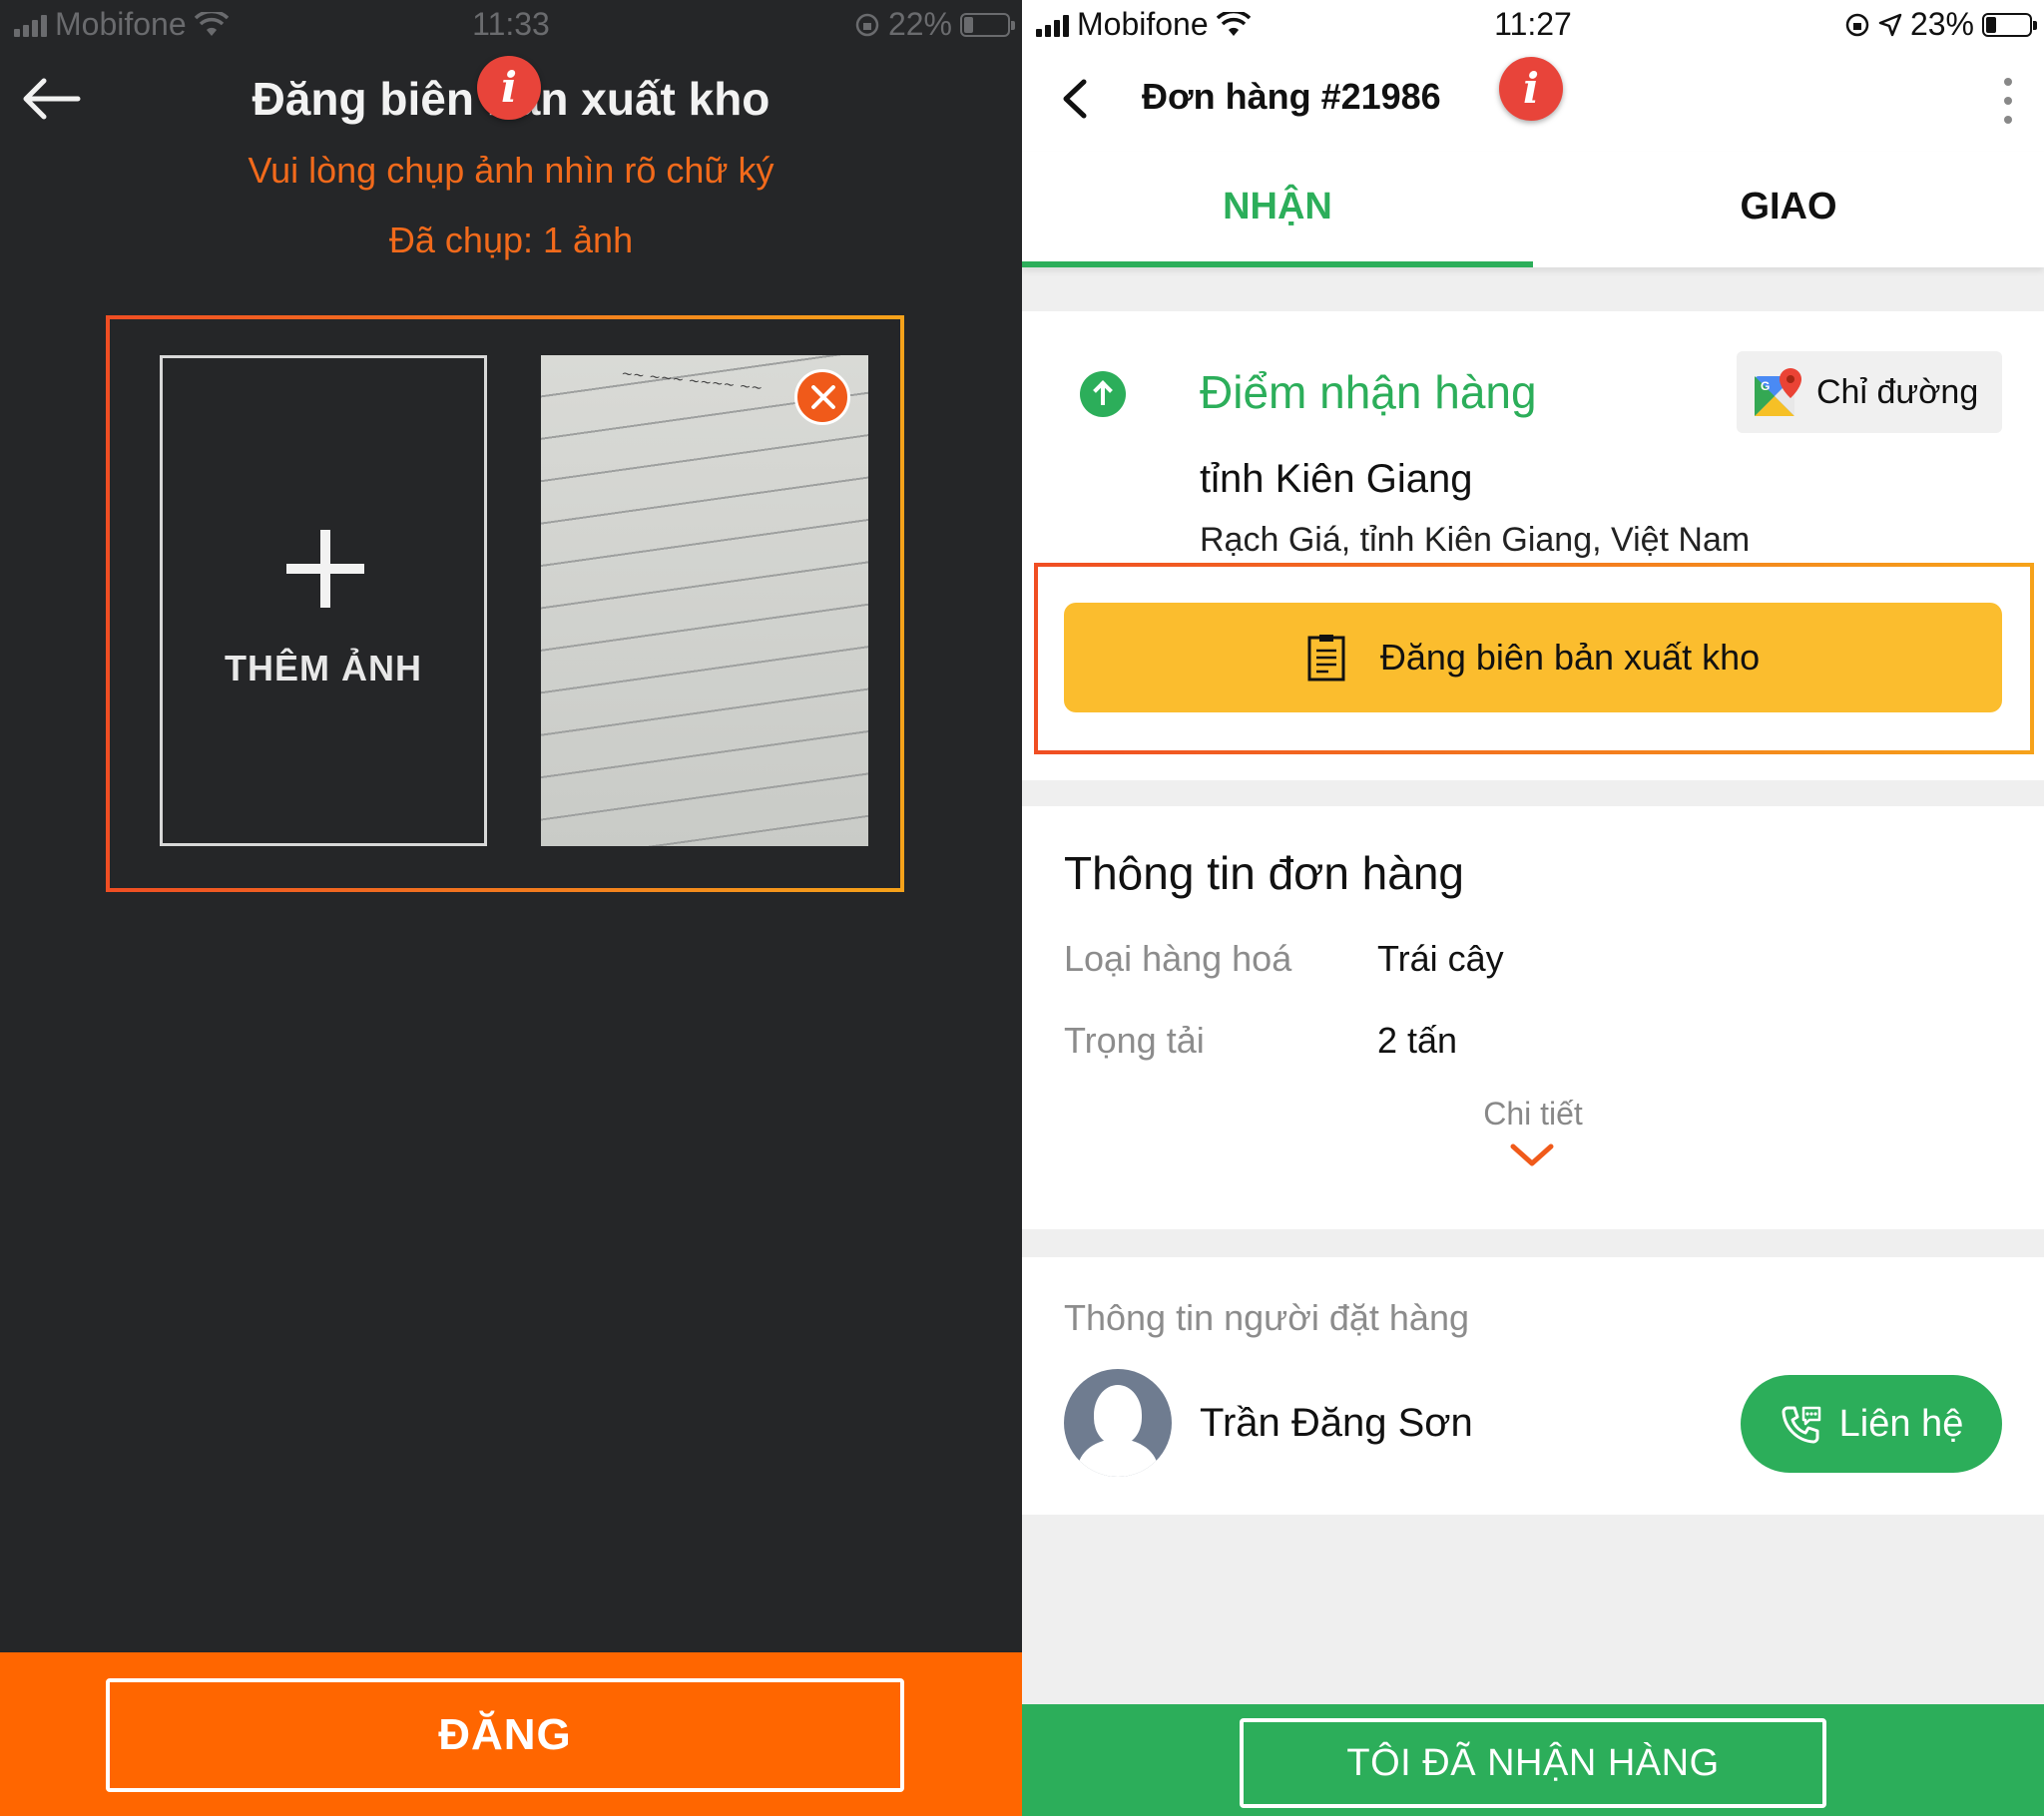 Image resolution: width=2044 pixels, height=1816 pixels. What do you see at coordinates (1801, 1425) in the screenshot?
I see `phone-call-icon` at bounding box center [1801, 1425].